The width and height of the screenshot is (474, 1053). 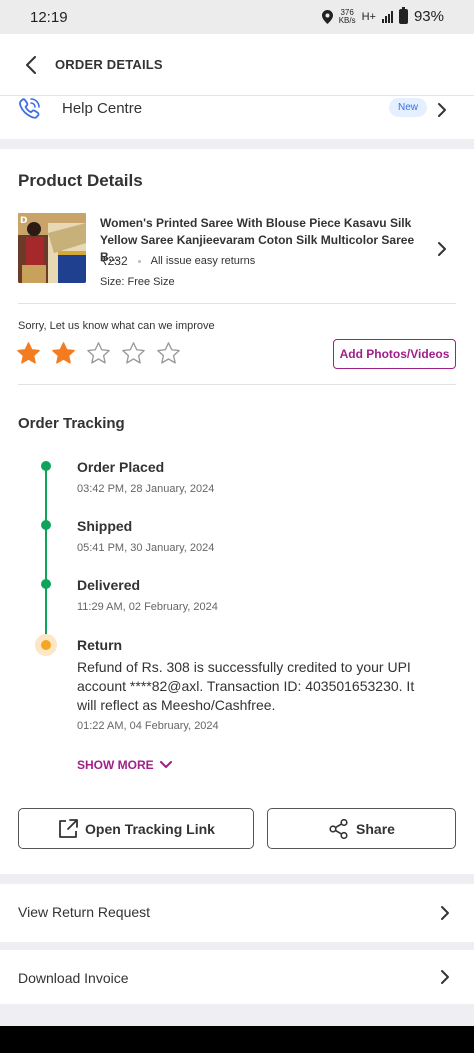 What do you see at coordinates (203, 261) in the screenshot?
I see `returns-policy: All issue easy returns` at bounding box center [203, 261].